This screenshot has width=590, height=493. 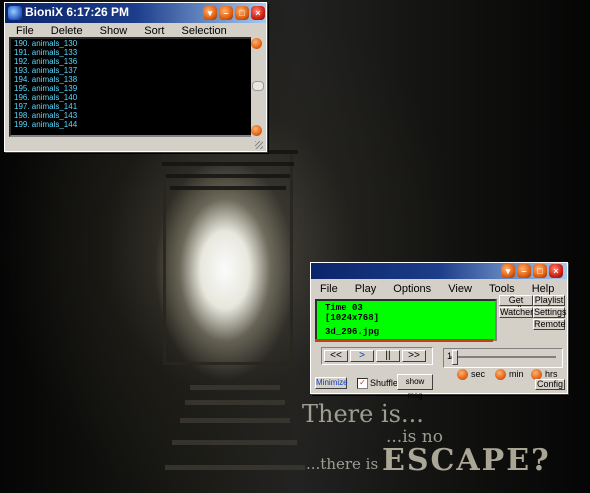 I want to click on transport-panel: << > || >>, so click(x=377, y=356).